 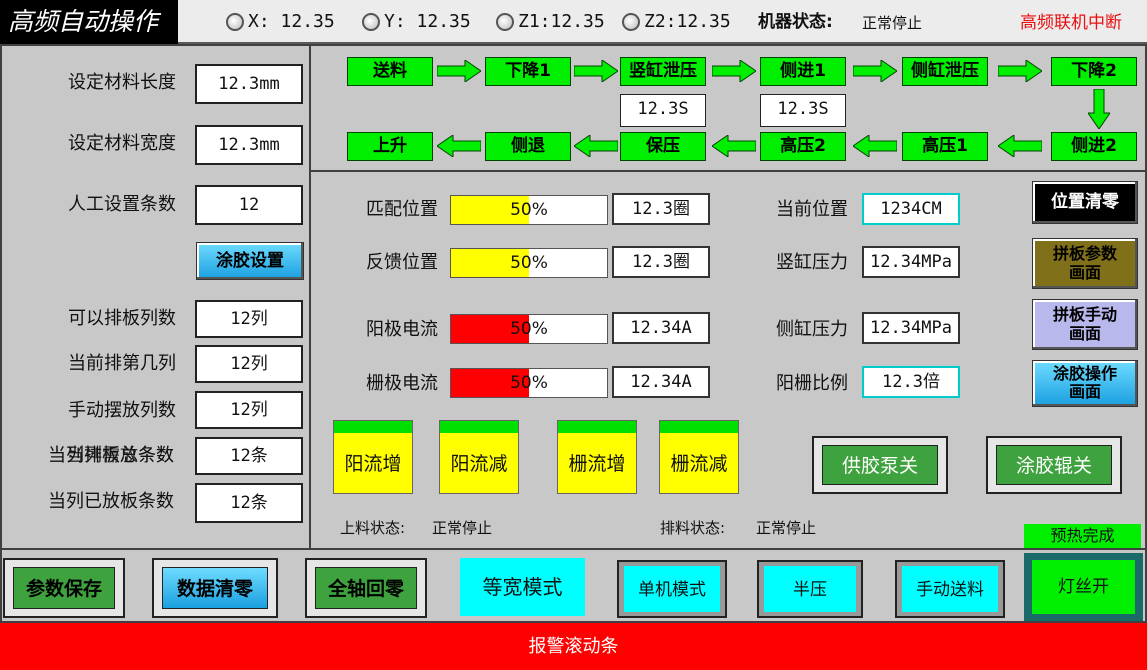 What do you see at coordinates (693, 528) in the screenshot?
I see `discharge-status-label: 排料状态:` at bounding box center [693, 528].